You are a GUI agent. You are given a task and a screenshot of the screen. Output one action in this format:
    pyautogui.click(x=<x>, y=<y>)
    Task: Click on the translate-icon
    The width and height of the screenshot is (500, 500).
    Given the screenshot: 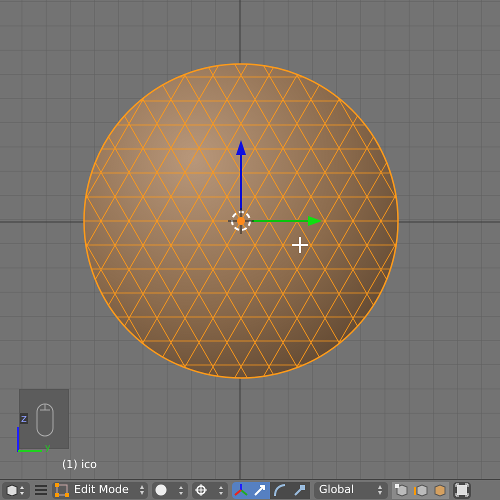 What is the action you would take?
    pyautogui.click(x=260, y=490)
    